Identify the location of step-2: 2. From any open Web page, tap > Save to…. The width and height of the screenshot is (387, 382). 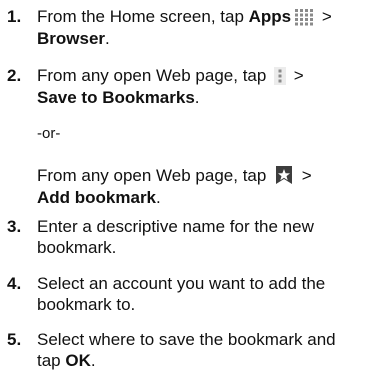
(193, 87).